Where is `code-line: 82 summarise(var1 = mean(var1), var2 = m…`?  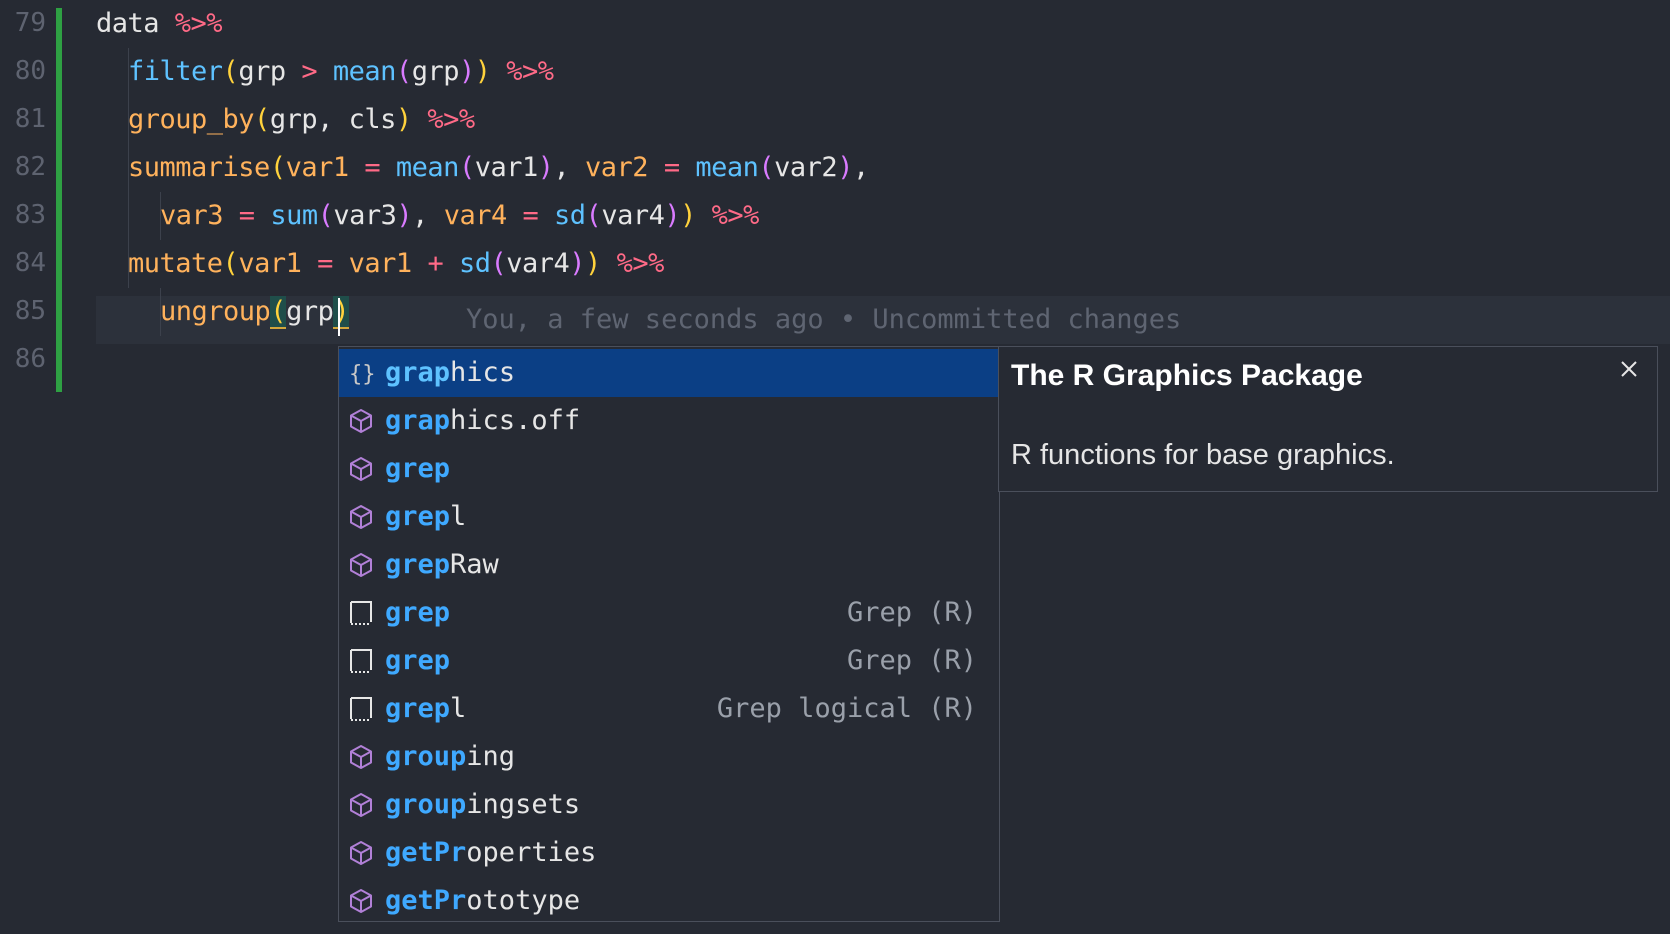
code-line: 82 summarise(var1 = mean(var1), var2 = m… is located at coordinates (835, 168).